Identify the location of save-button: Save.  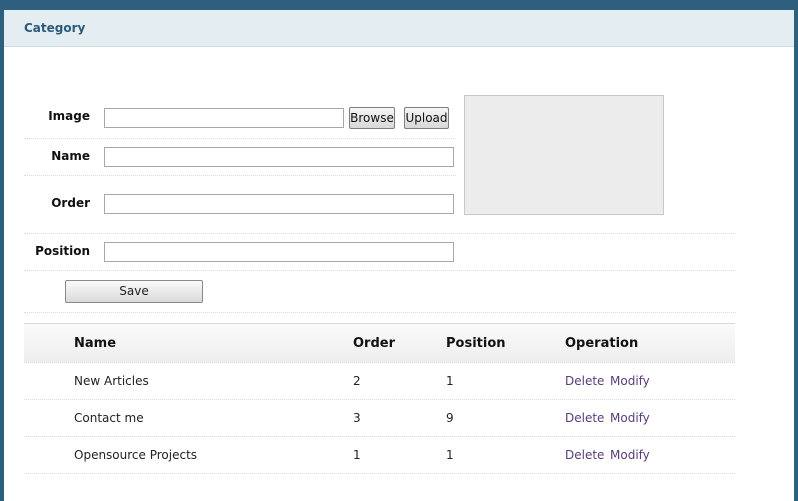
(134, 291).